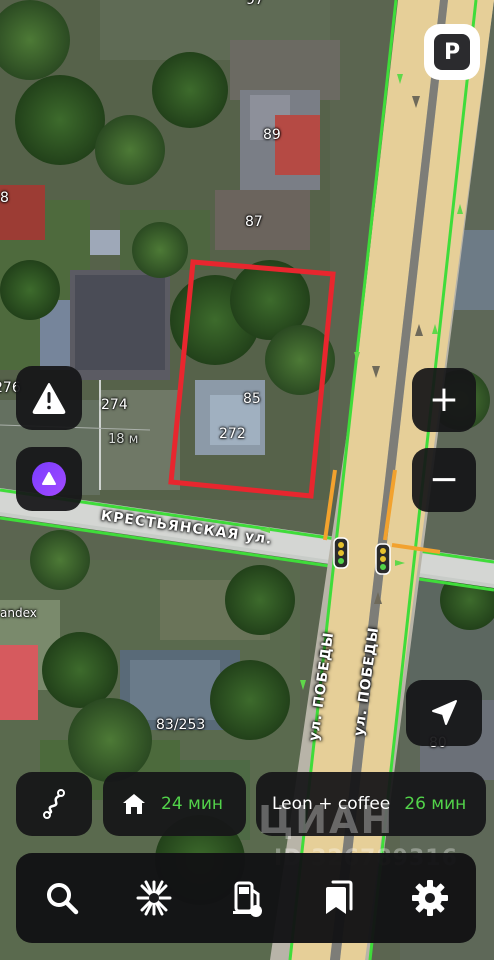 The image size is (494, 960). Describe the element at coordinates (435, 804) in the screenshot. I see `place-eta: 26 мин` at that location.